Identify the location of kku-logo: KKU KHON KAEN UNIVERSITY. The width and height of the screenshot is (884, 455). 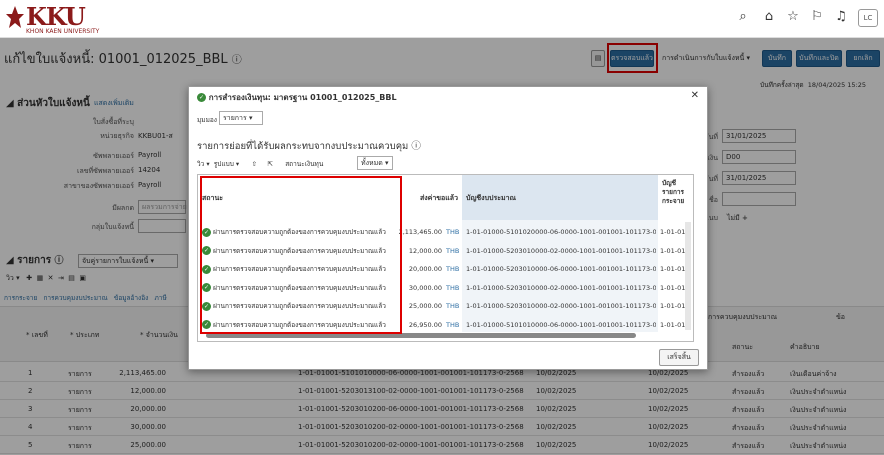
(59, 19).